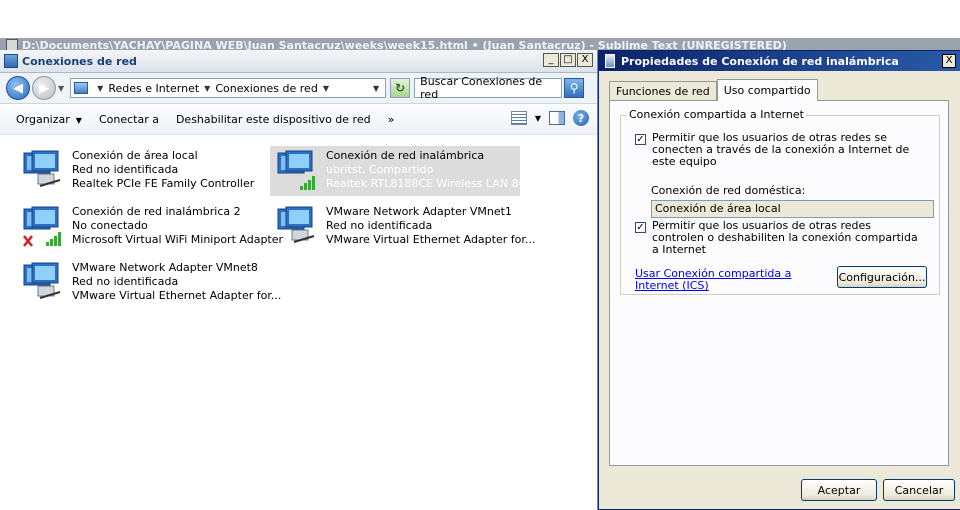 Image resolution: width=960 pixels, height=510 pixels. I want to click on address-dropdown-icon: ▼, so click(376, 88).